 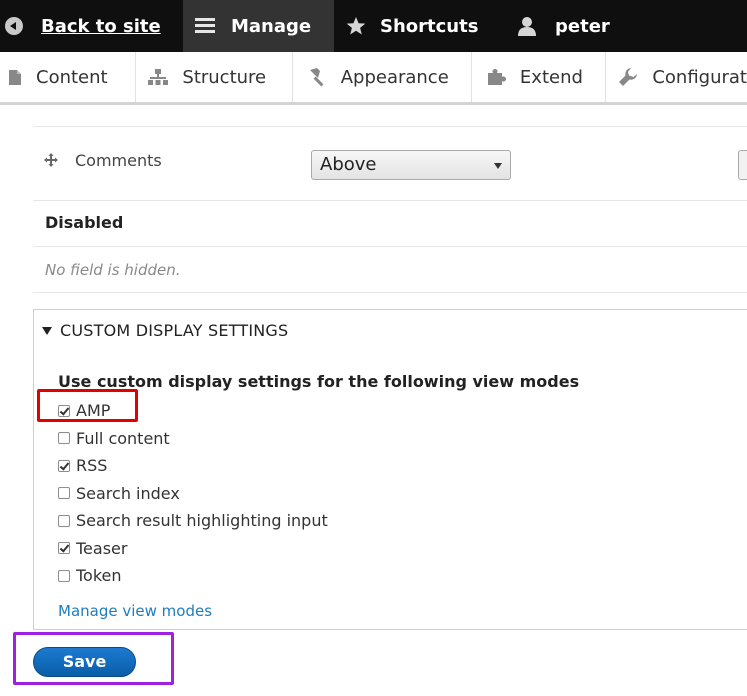 I want to click on view-mode-search-index: Search index, so click(x=193, y=494).